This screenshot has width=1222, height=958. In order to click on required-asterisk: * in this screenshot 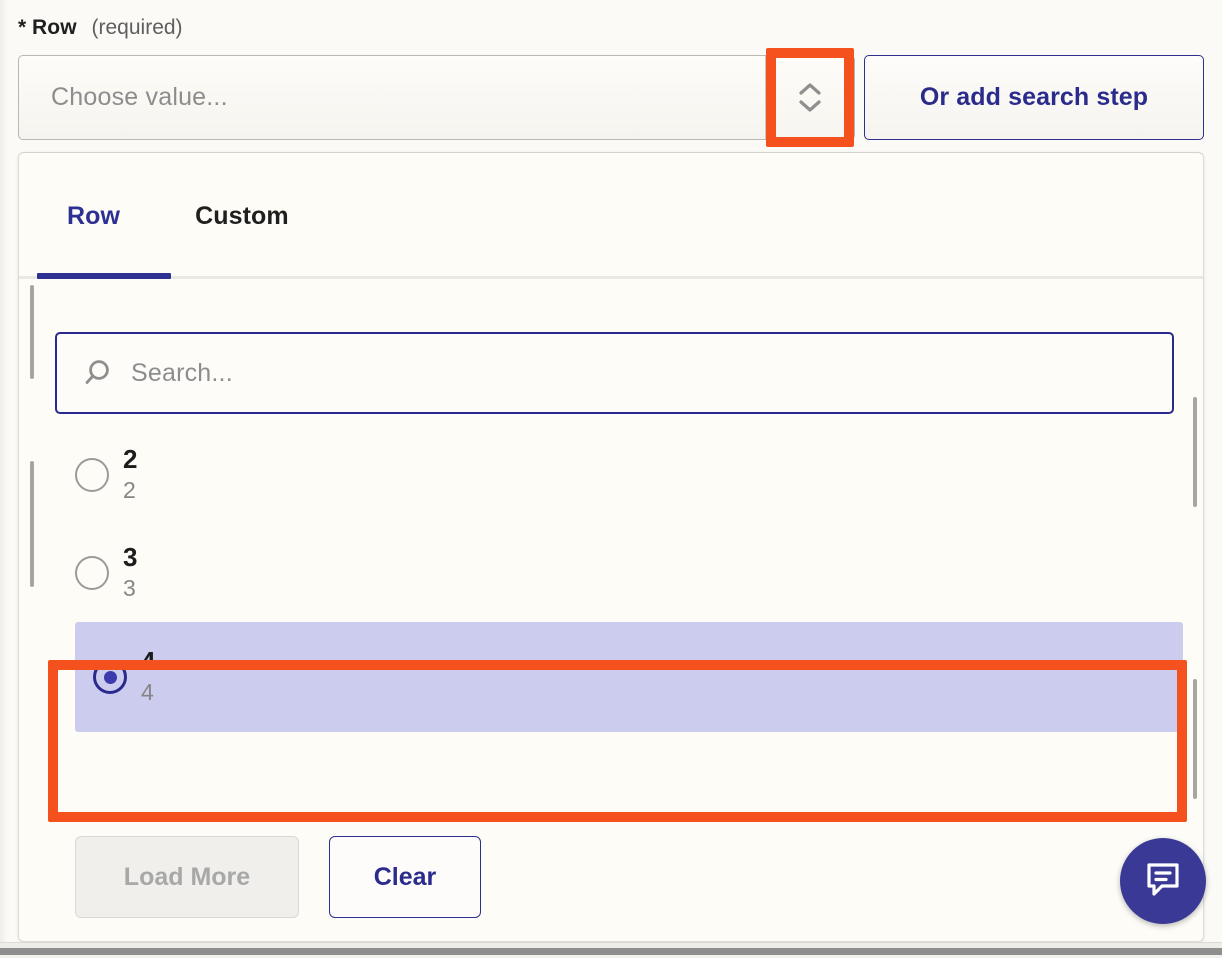, I will do `click(22, 27)`.